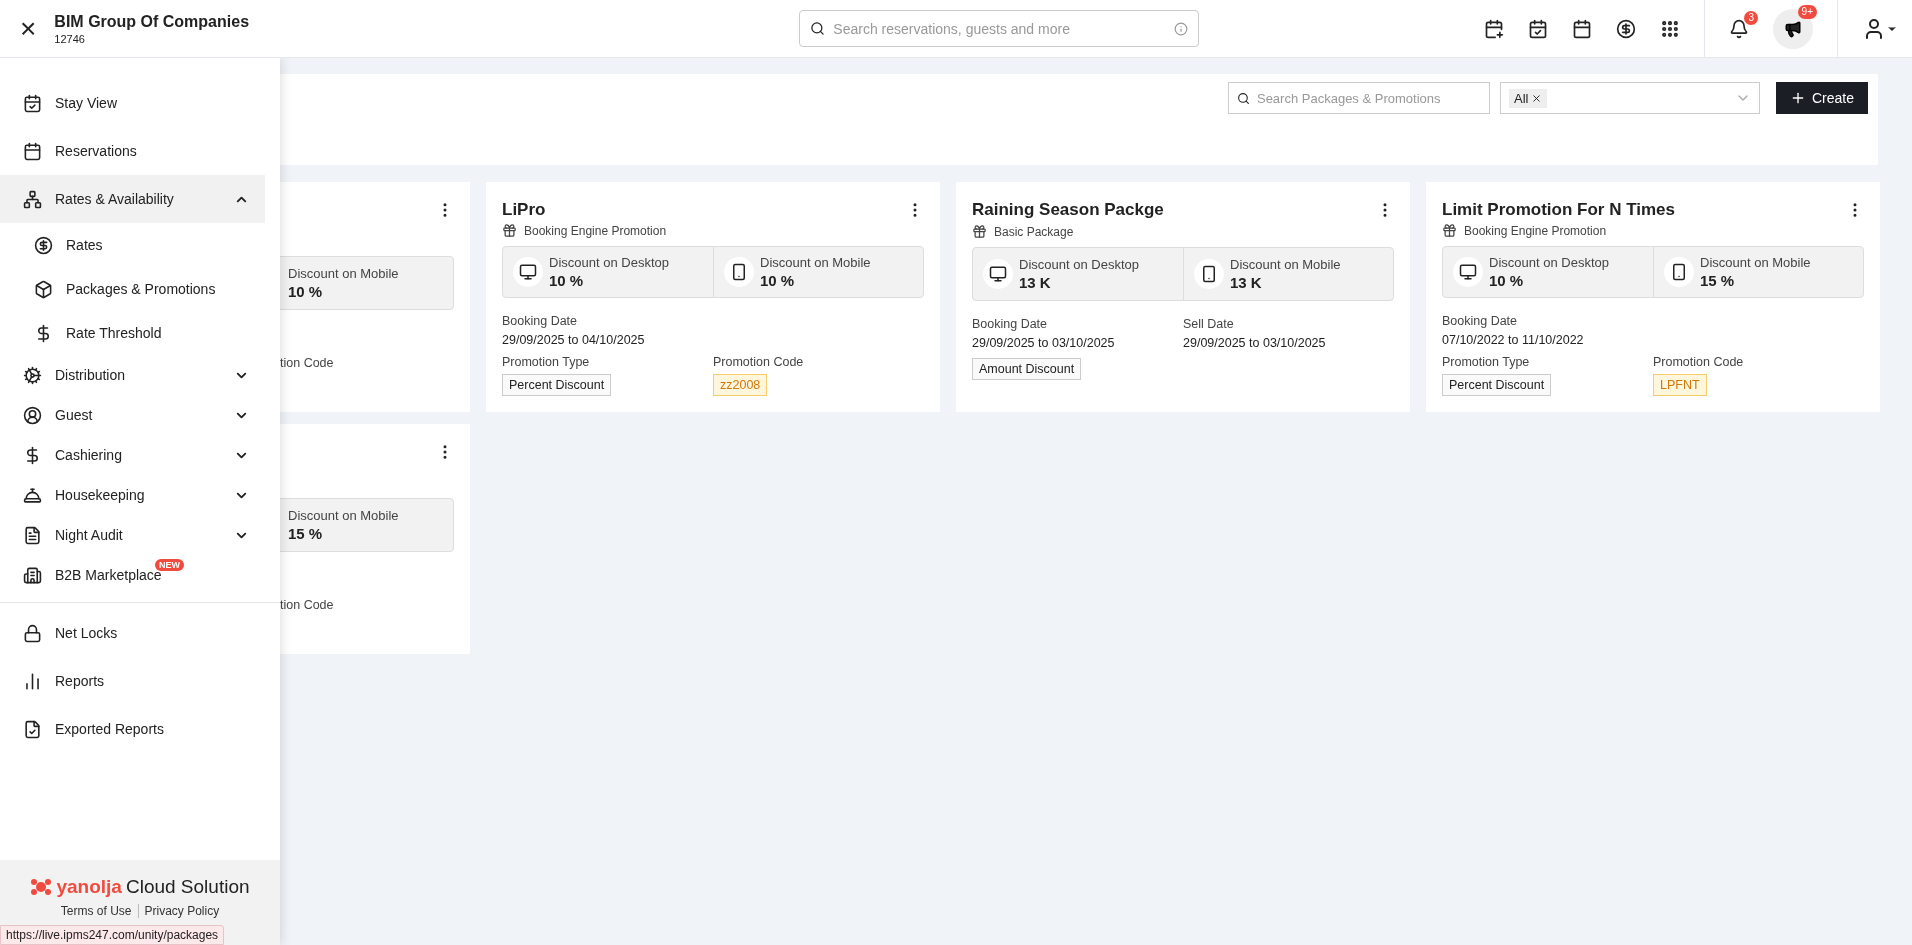 The image size is (1912, 945). Describe the element at coordinates (32, 575) in the screenshot. I see `building-icon` at that location.